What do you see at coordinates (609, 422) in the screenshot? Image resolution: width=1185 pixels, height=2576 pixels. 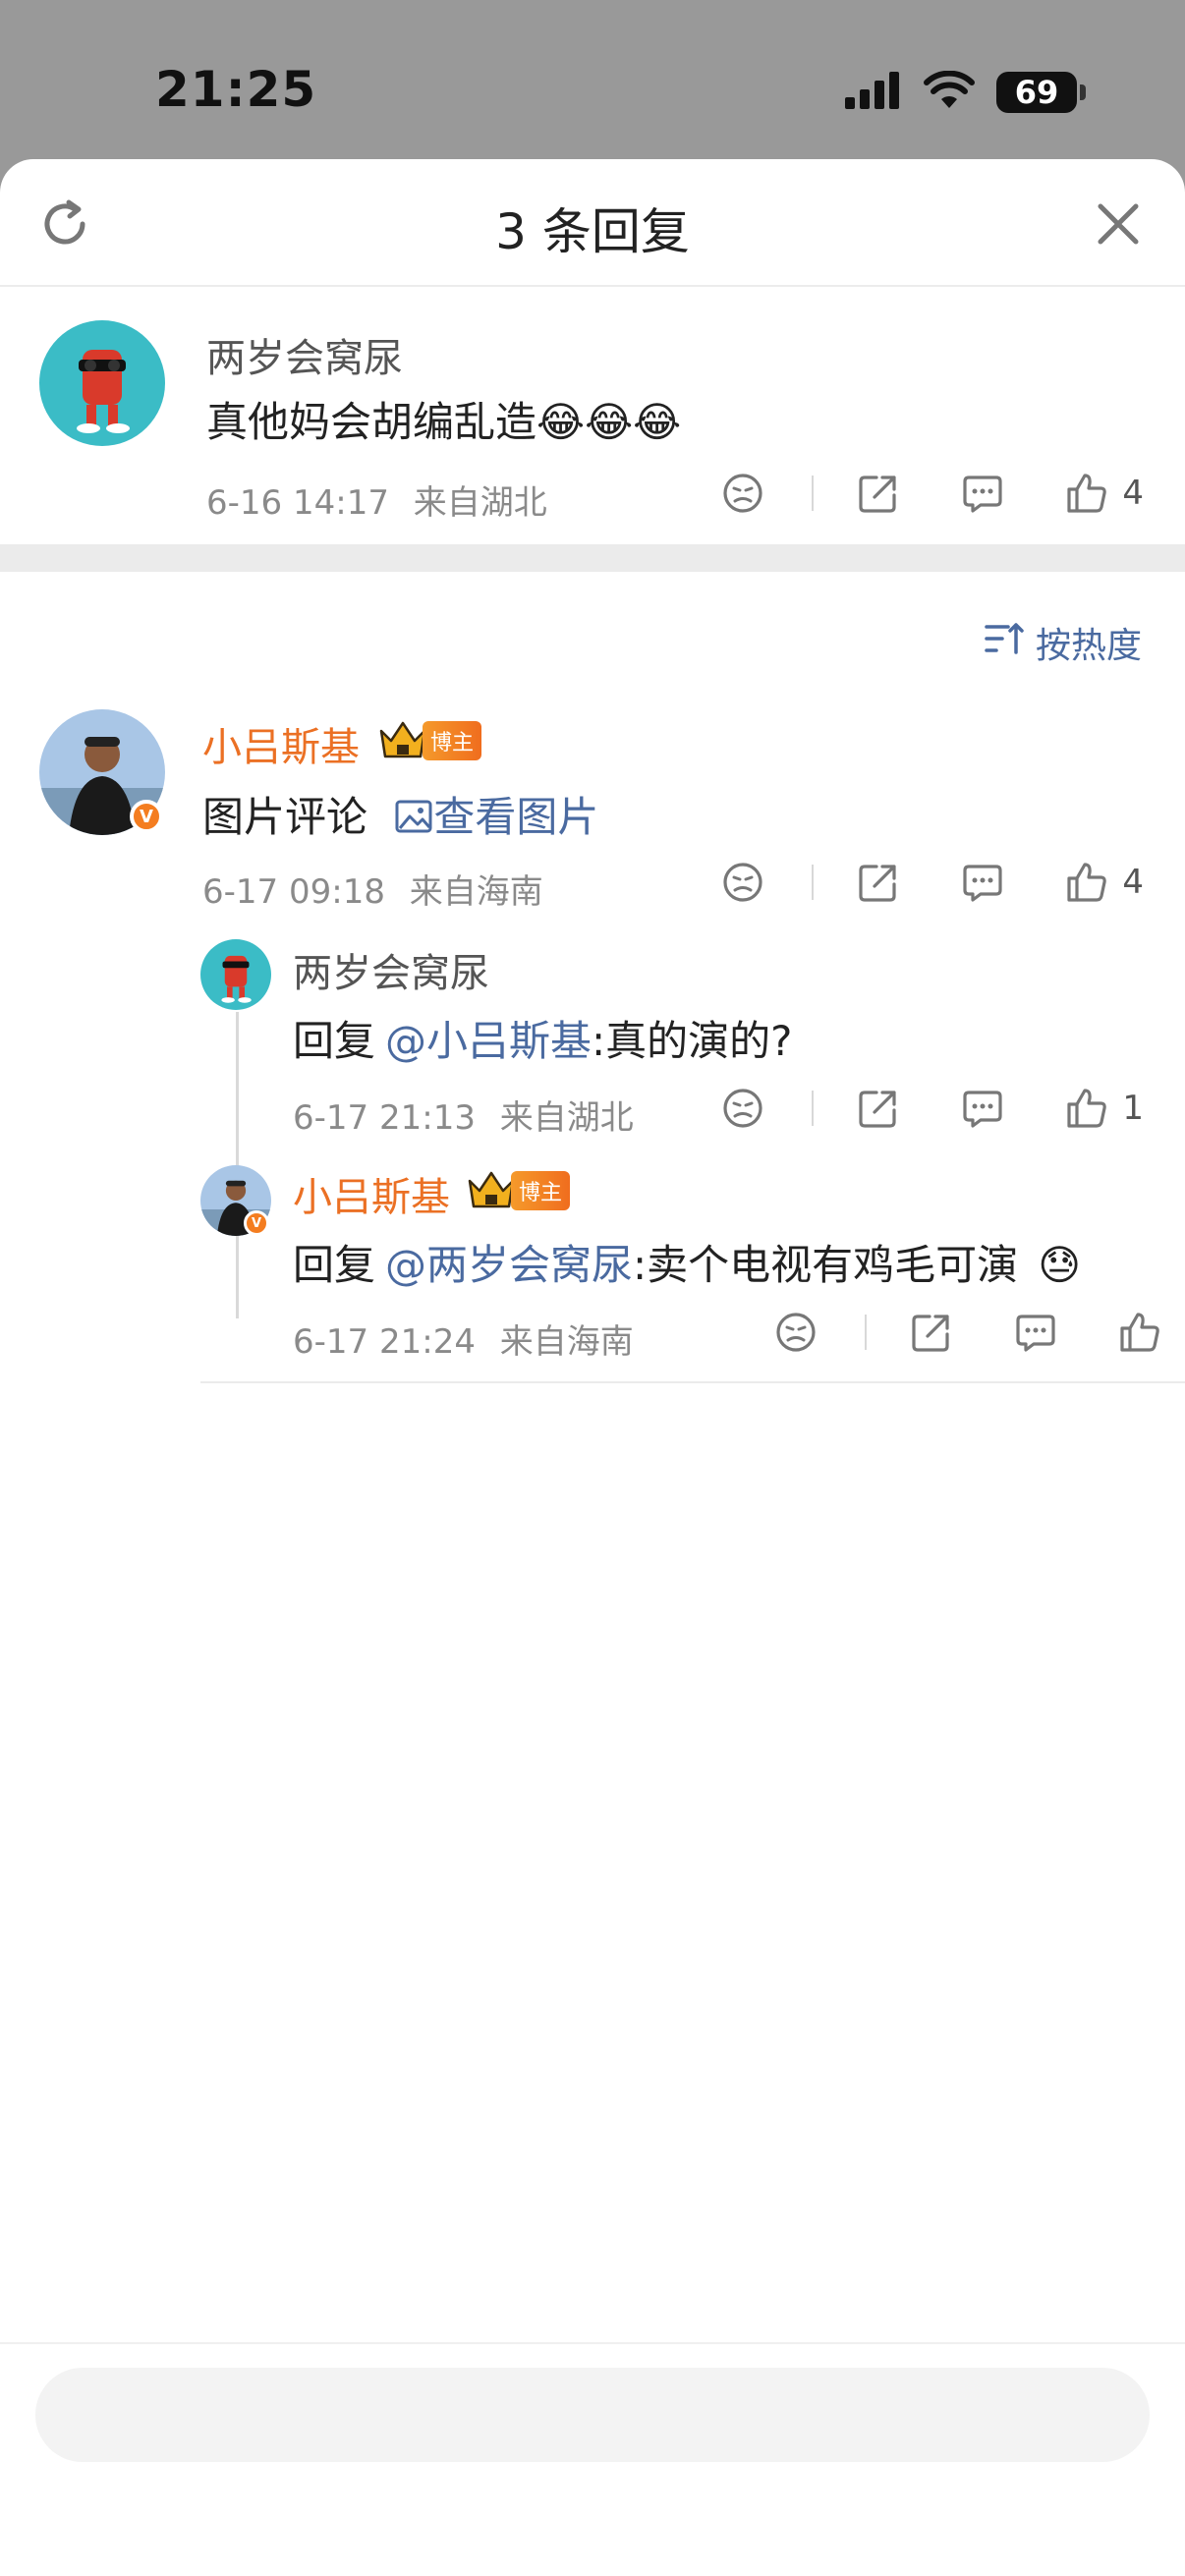 I see `emoji-laugh: 😂😂😂` at bounding box center [609, 422].